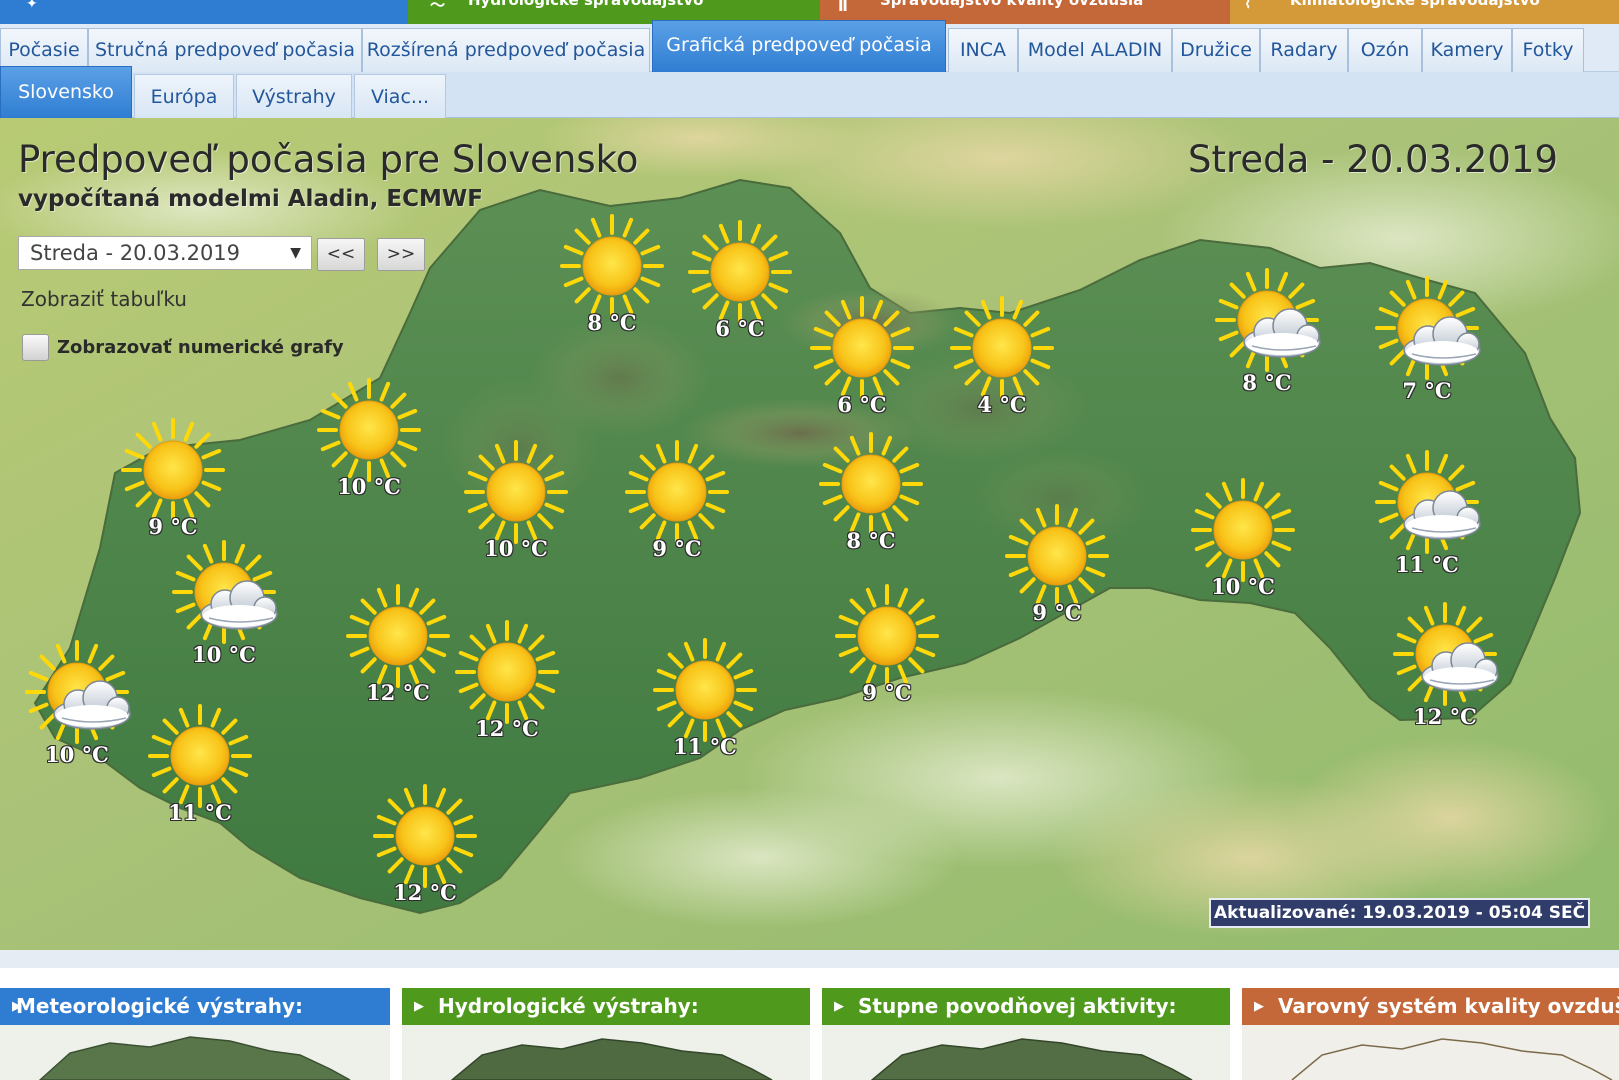  I want to click on panel-header: ▶ Meteorologické výstrahy:, so click(195, 1006).